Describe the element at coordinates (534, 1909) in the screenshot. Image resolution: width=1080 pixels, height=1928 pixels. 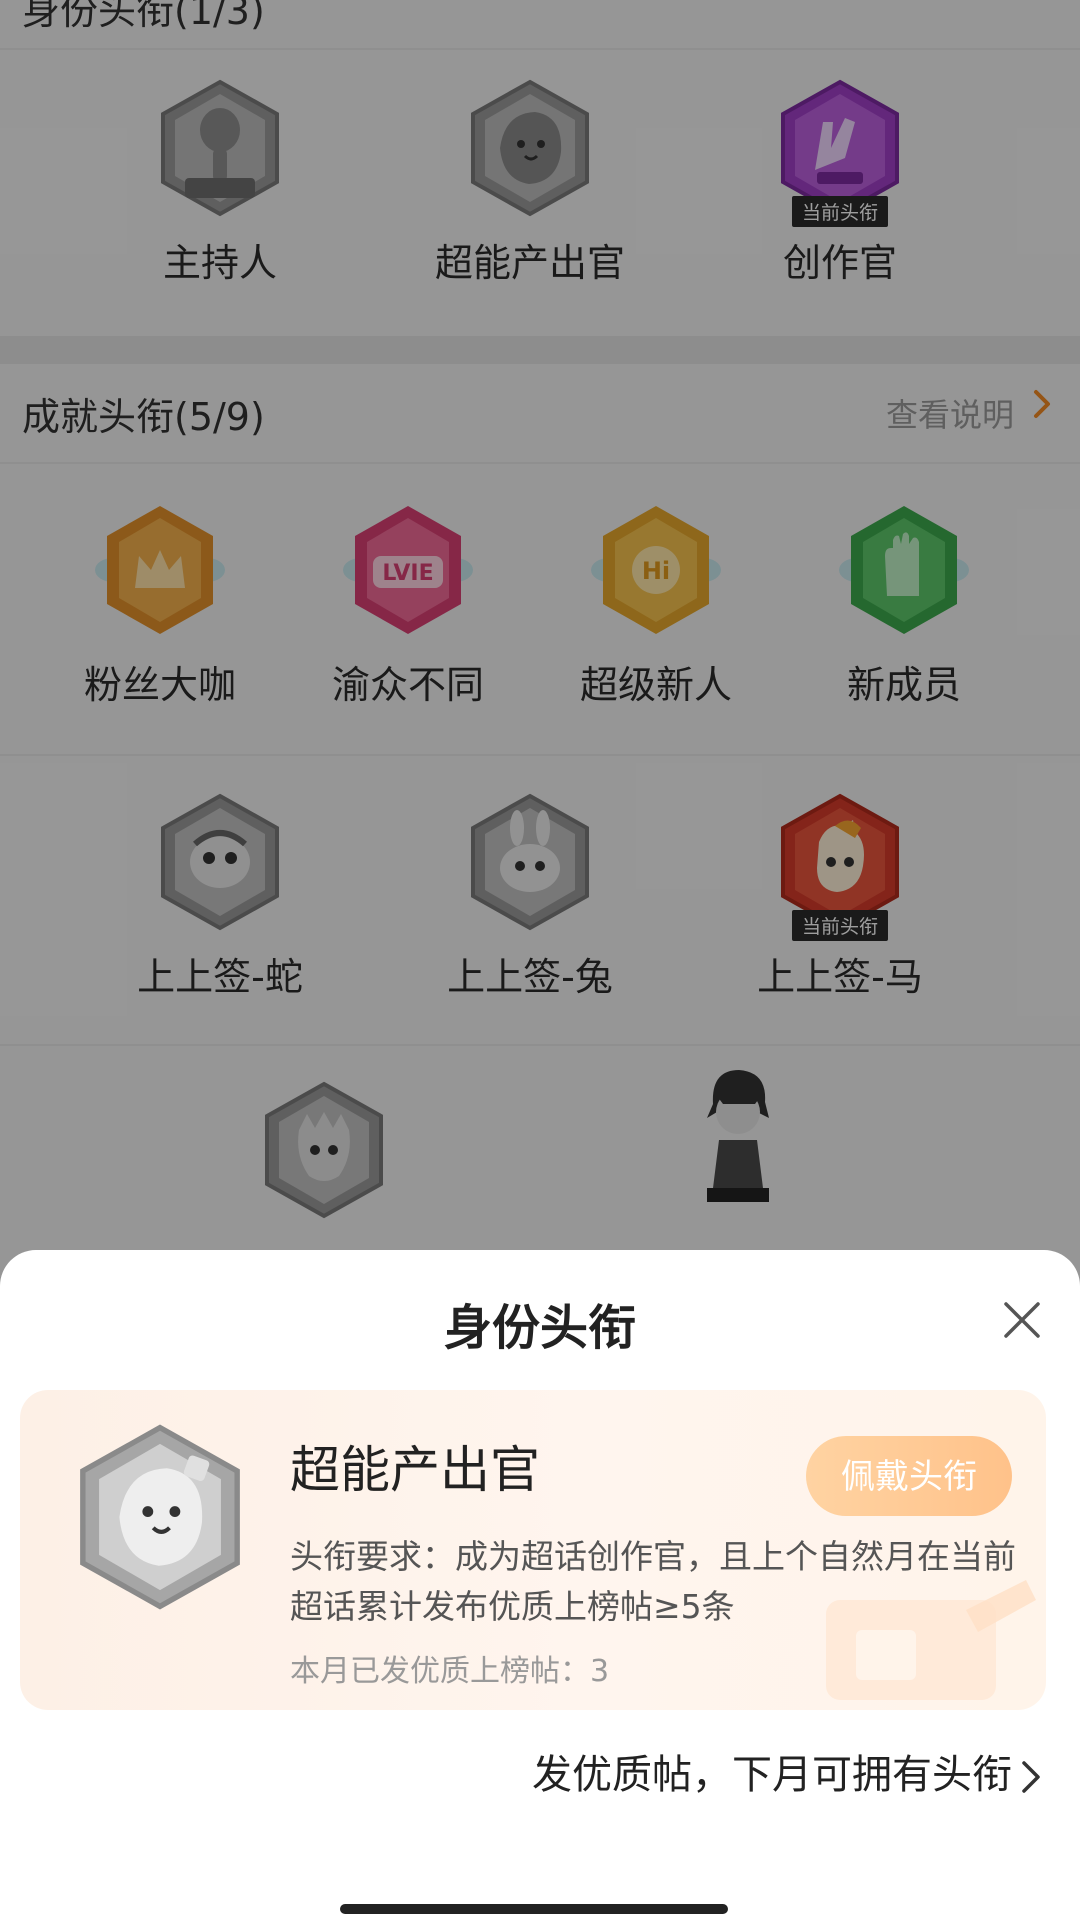
I see `home-indicator` at that location.